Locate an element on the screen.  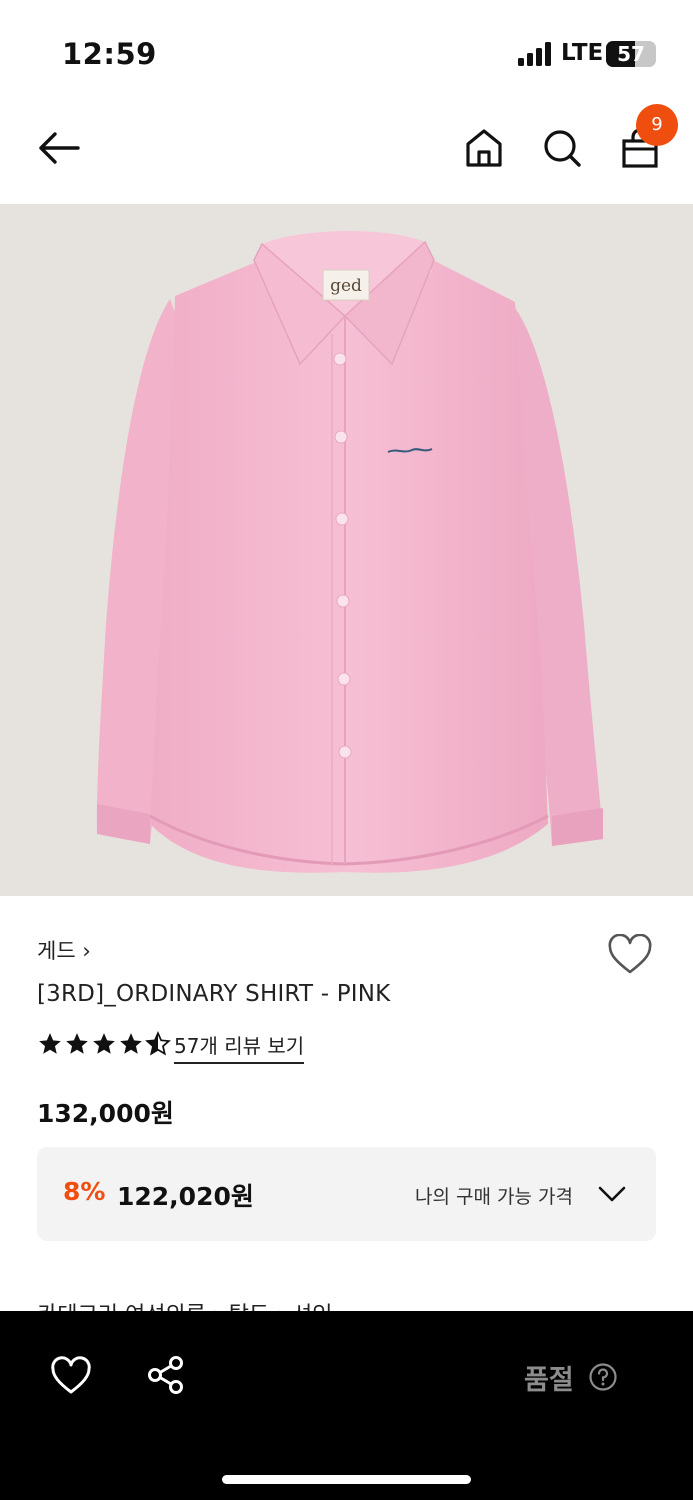
half-star-icon is located at coordinates (158, 1043).